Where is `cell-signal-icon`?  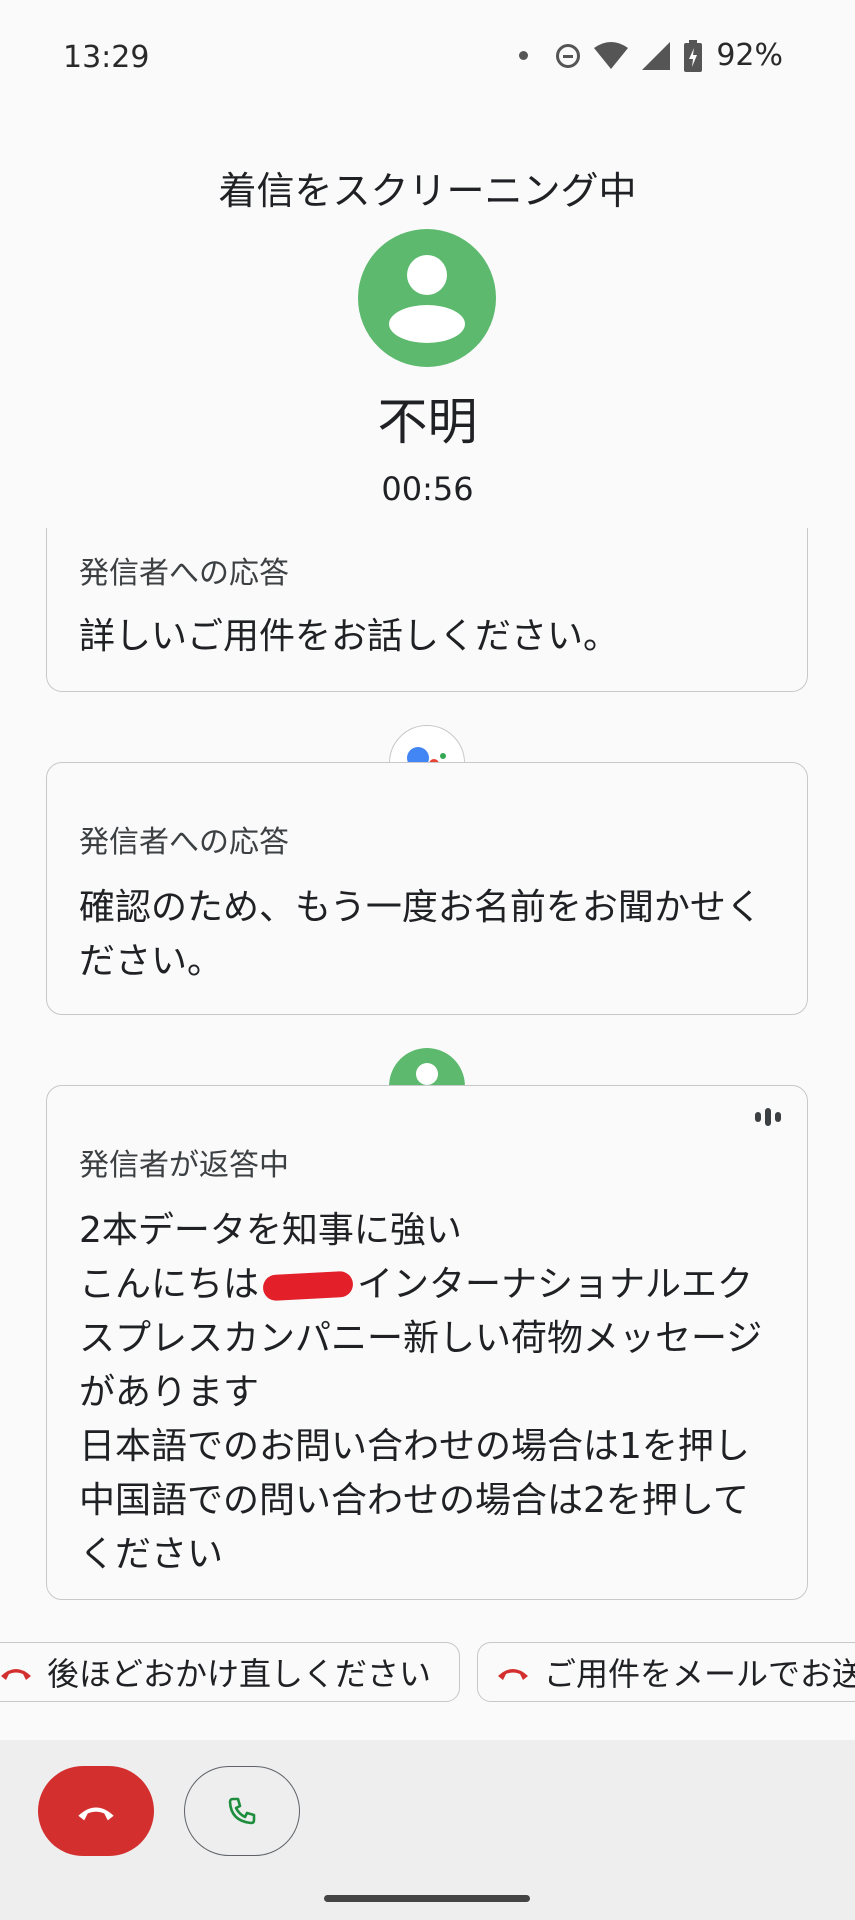 cell-signal-icon is located at coordinates (656, 55).